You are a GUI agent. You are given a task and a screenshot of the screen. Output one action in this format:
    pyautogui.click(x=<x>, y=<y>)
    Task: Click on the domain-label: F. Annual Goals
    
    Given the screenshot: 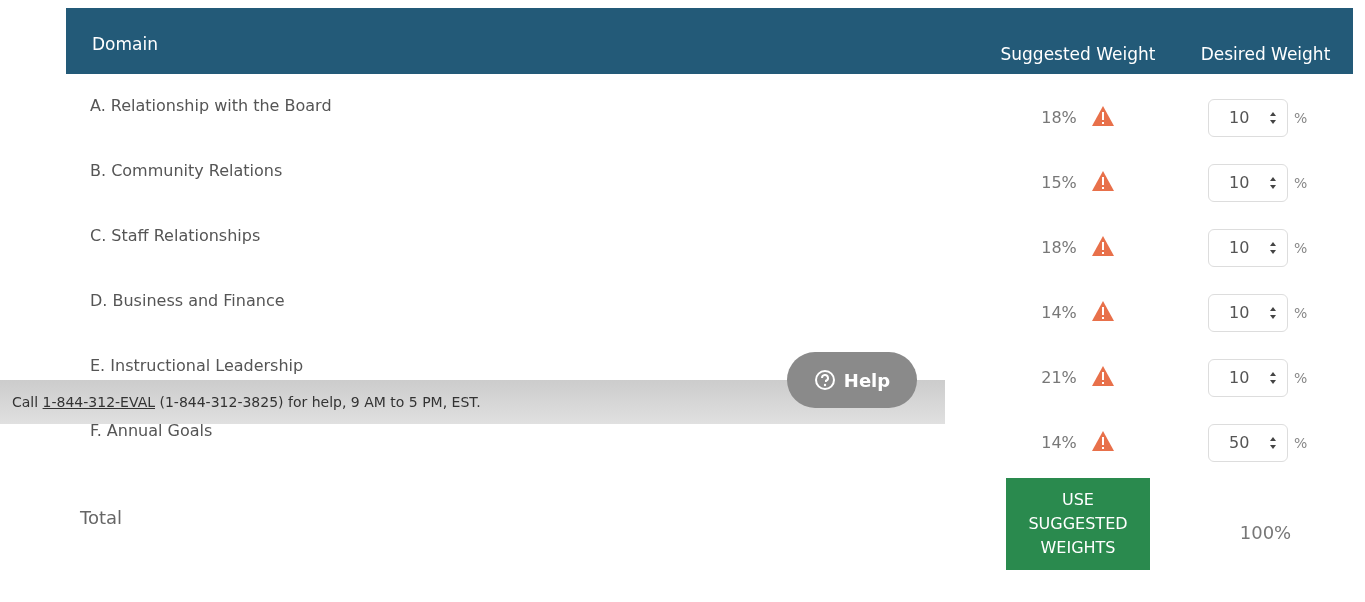 What is the action you would take?
    pyautogui.click(x=151, y=430)
    